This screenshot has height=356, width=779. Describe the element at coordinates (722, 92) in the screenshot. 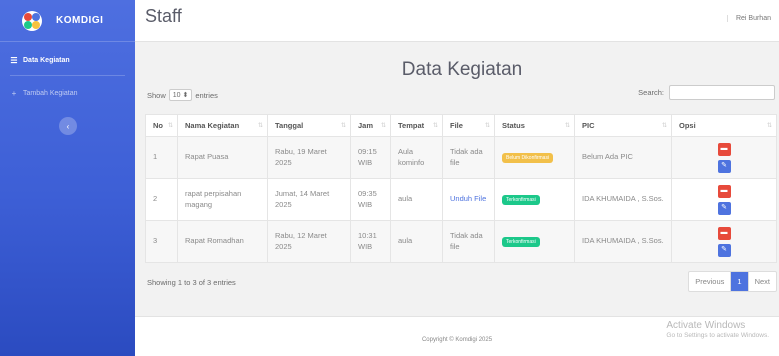

I see `search-input` at that location.